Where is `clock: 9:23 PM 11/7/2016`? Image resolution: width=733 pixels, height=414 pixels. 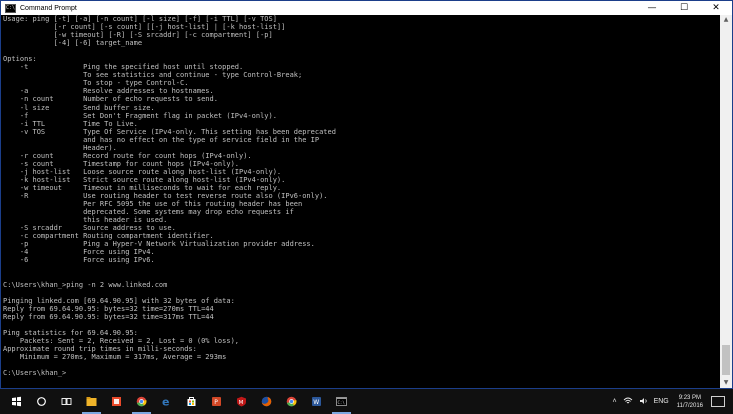
clock: 9:23 PM 11/7/2016 is located at coordinates (690, 402).